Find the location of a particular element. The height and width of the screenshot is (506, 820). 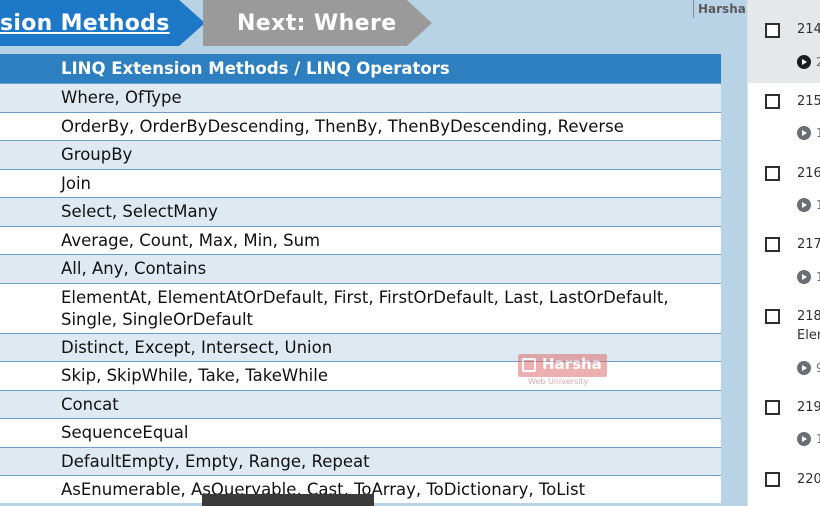

lecture-title: 220 is located at coordinates (808, 479).